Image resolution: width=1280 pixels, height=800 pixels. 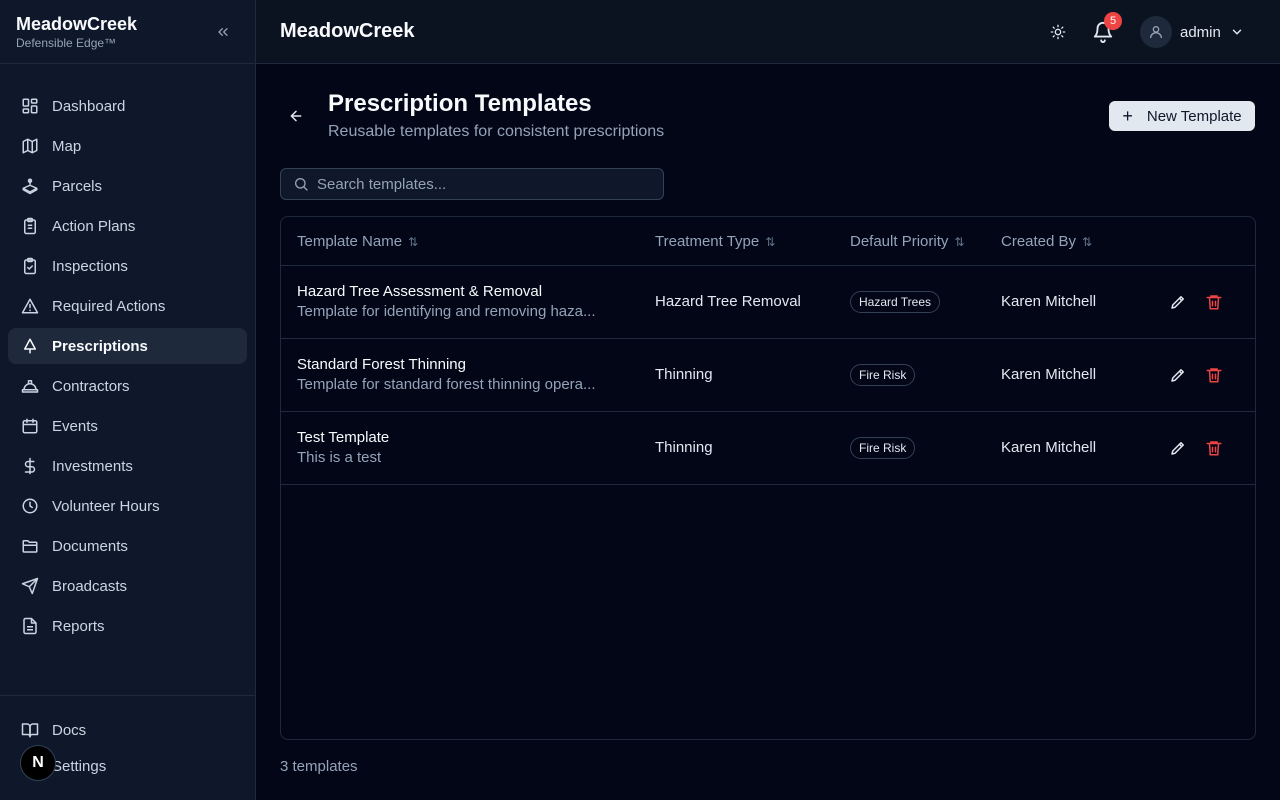 I want to click on sidebar-item-contractors: Contractors, so click(x=127, y=386).